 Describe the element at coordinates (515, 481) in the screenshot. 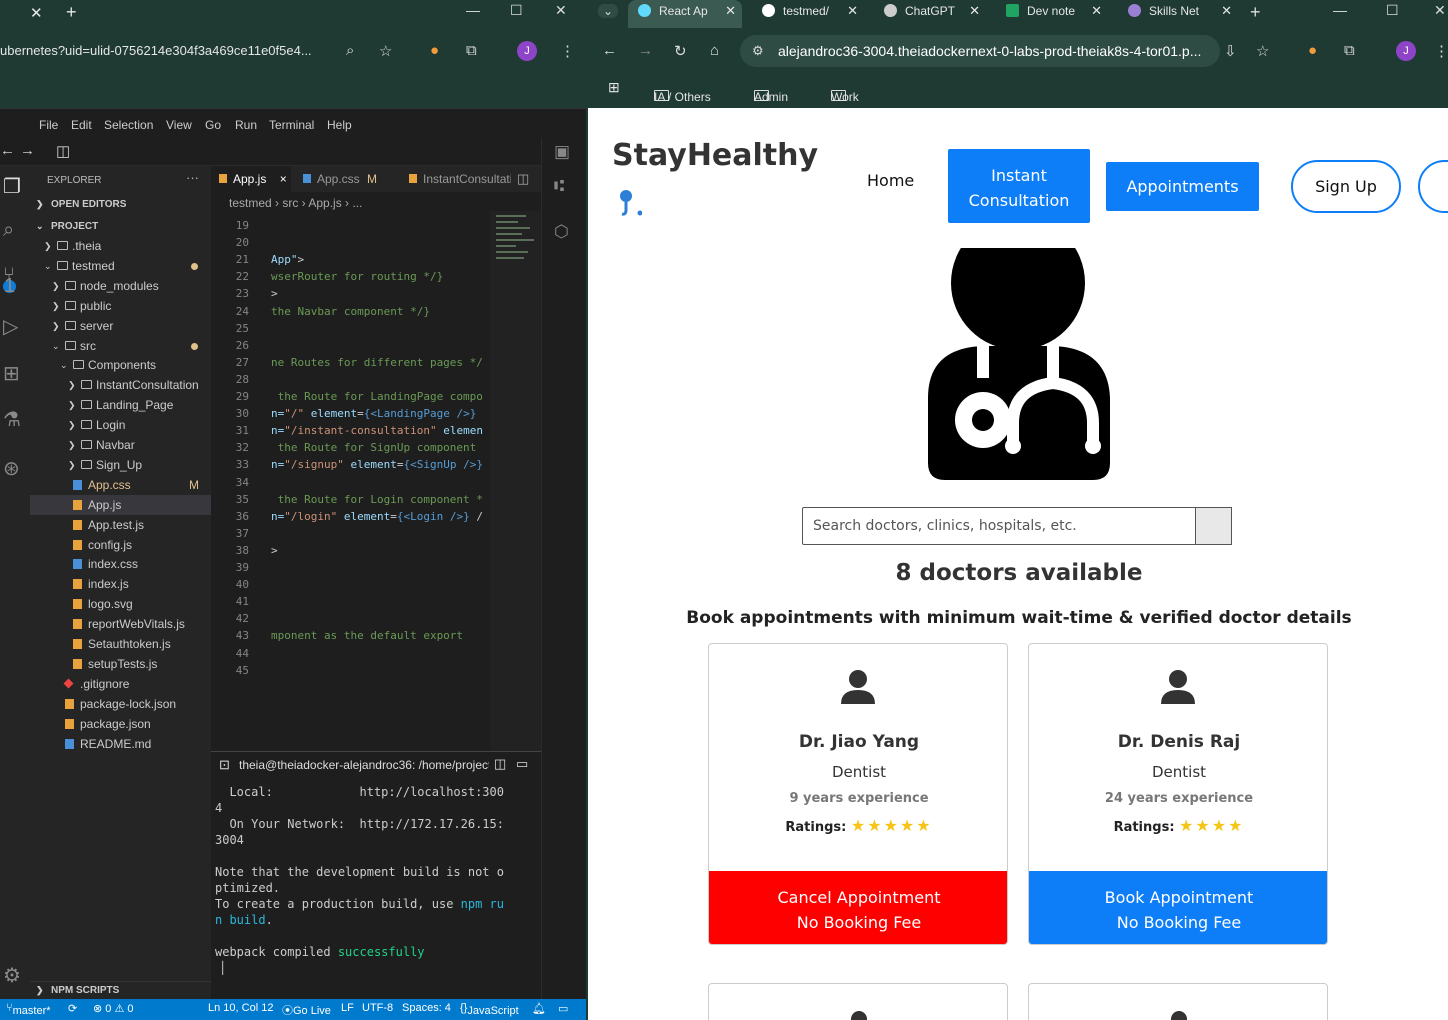

I see `minimap` at that location.